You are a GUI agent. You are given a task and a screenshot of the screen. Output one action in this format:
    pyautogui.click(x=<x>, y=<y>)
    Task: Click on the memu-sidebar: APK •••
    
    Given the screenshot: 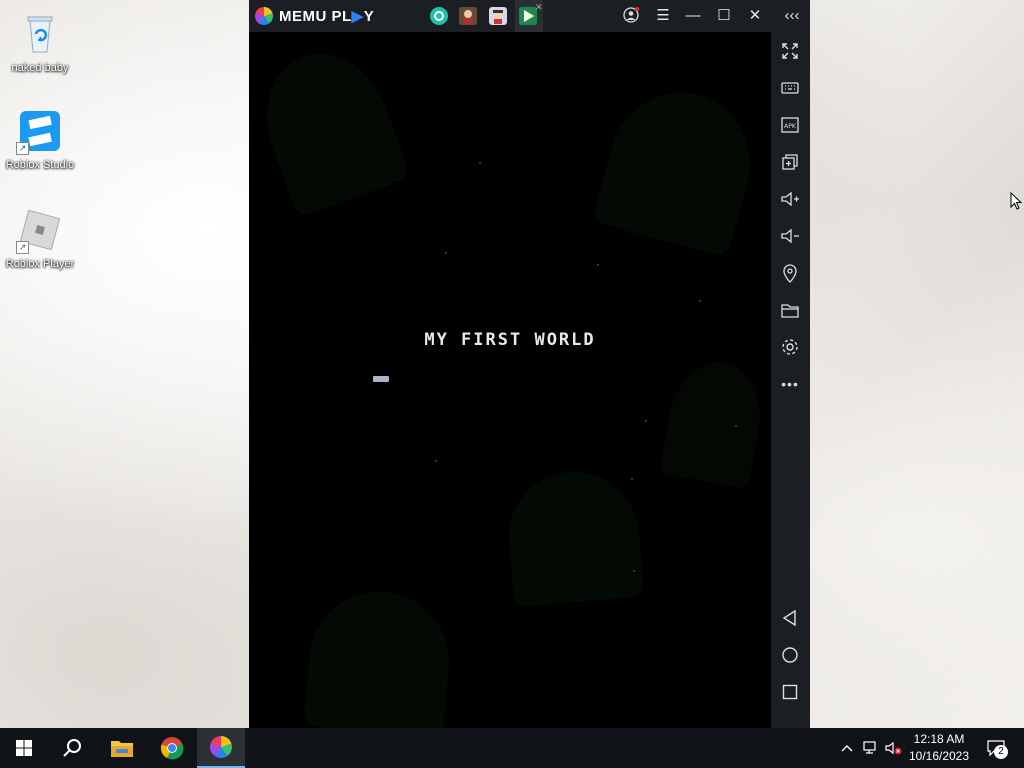 What is the action you would take?
    pyautogui.click(x=790, y=380)
    